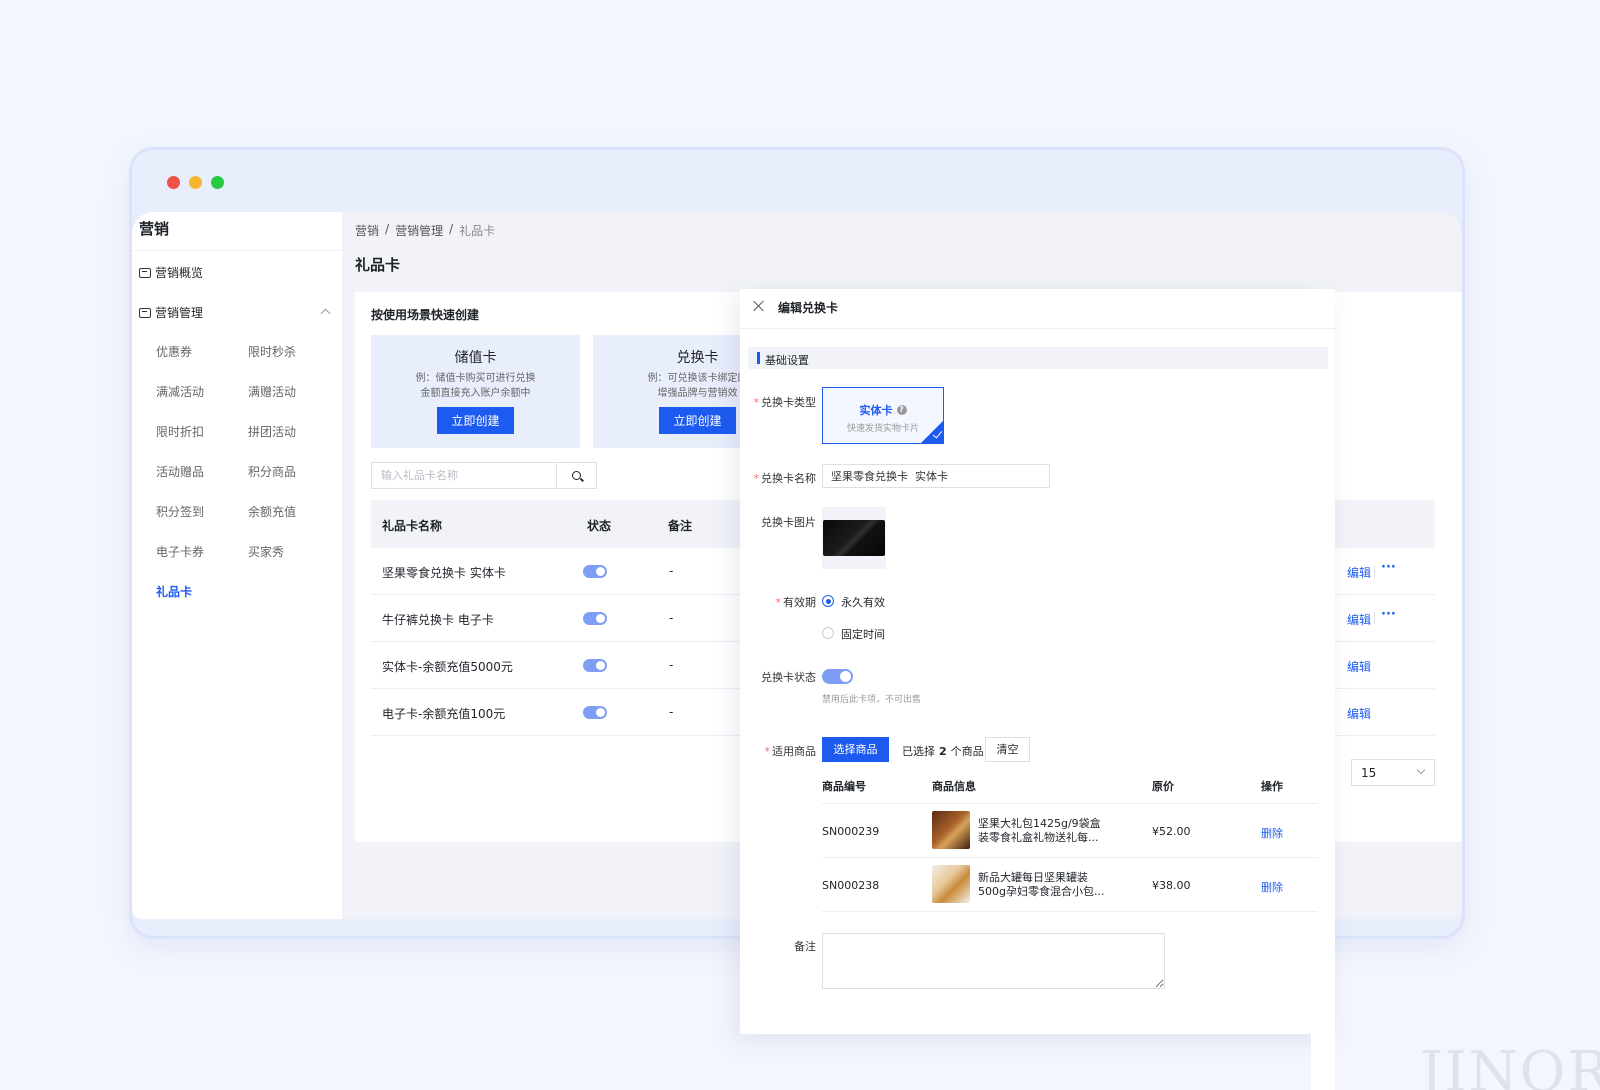 Image resolution: width=1600 pixels, height=1090 pixels. What do you see at coordinates (325, 313) in the screenshot?
I see `chevron-up-icon` at bounding box center [325, 313].